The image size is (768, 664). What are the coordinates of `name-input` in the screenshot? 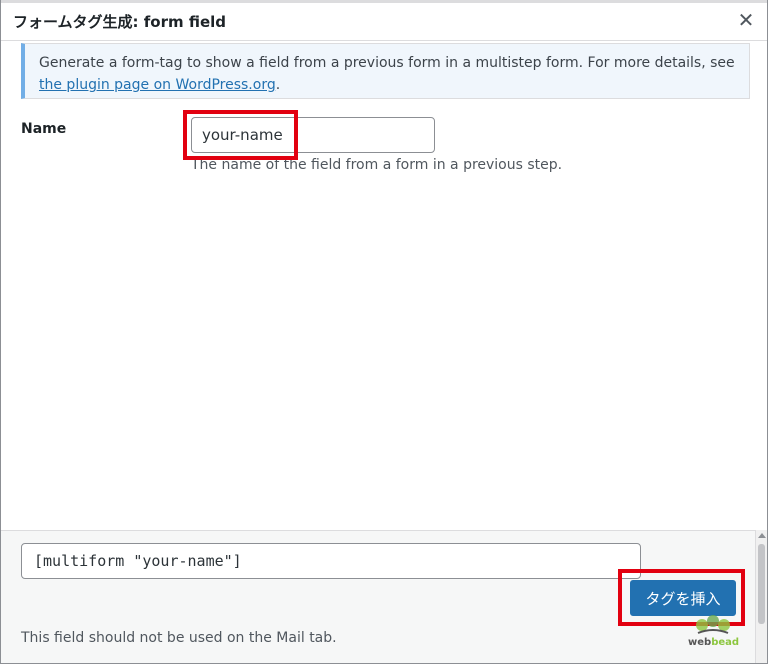 It's located at (313, 135).